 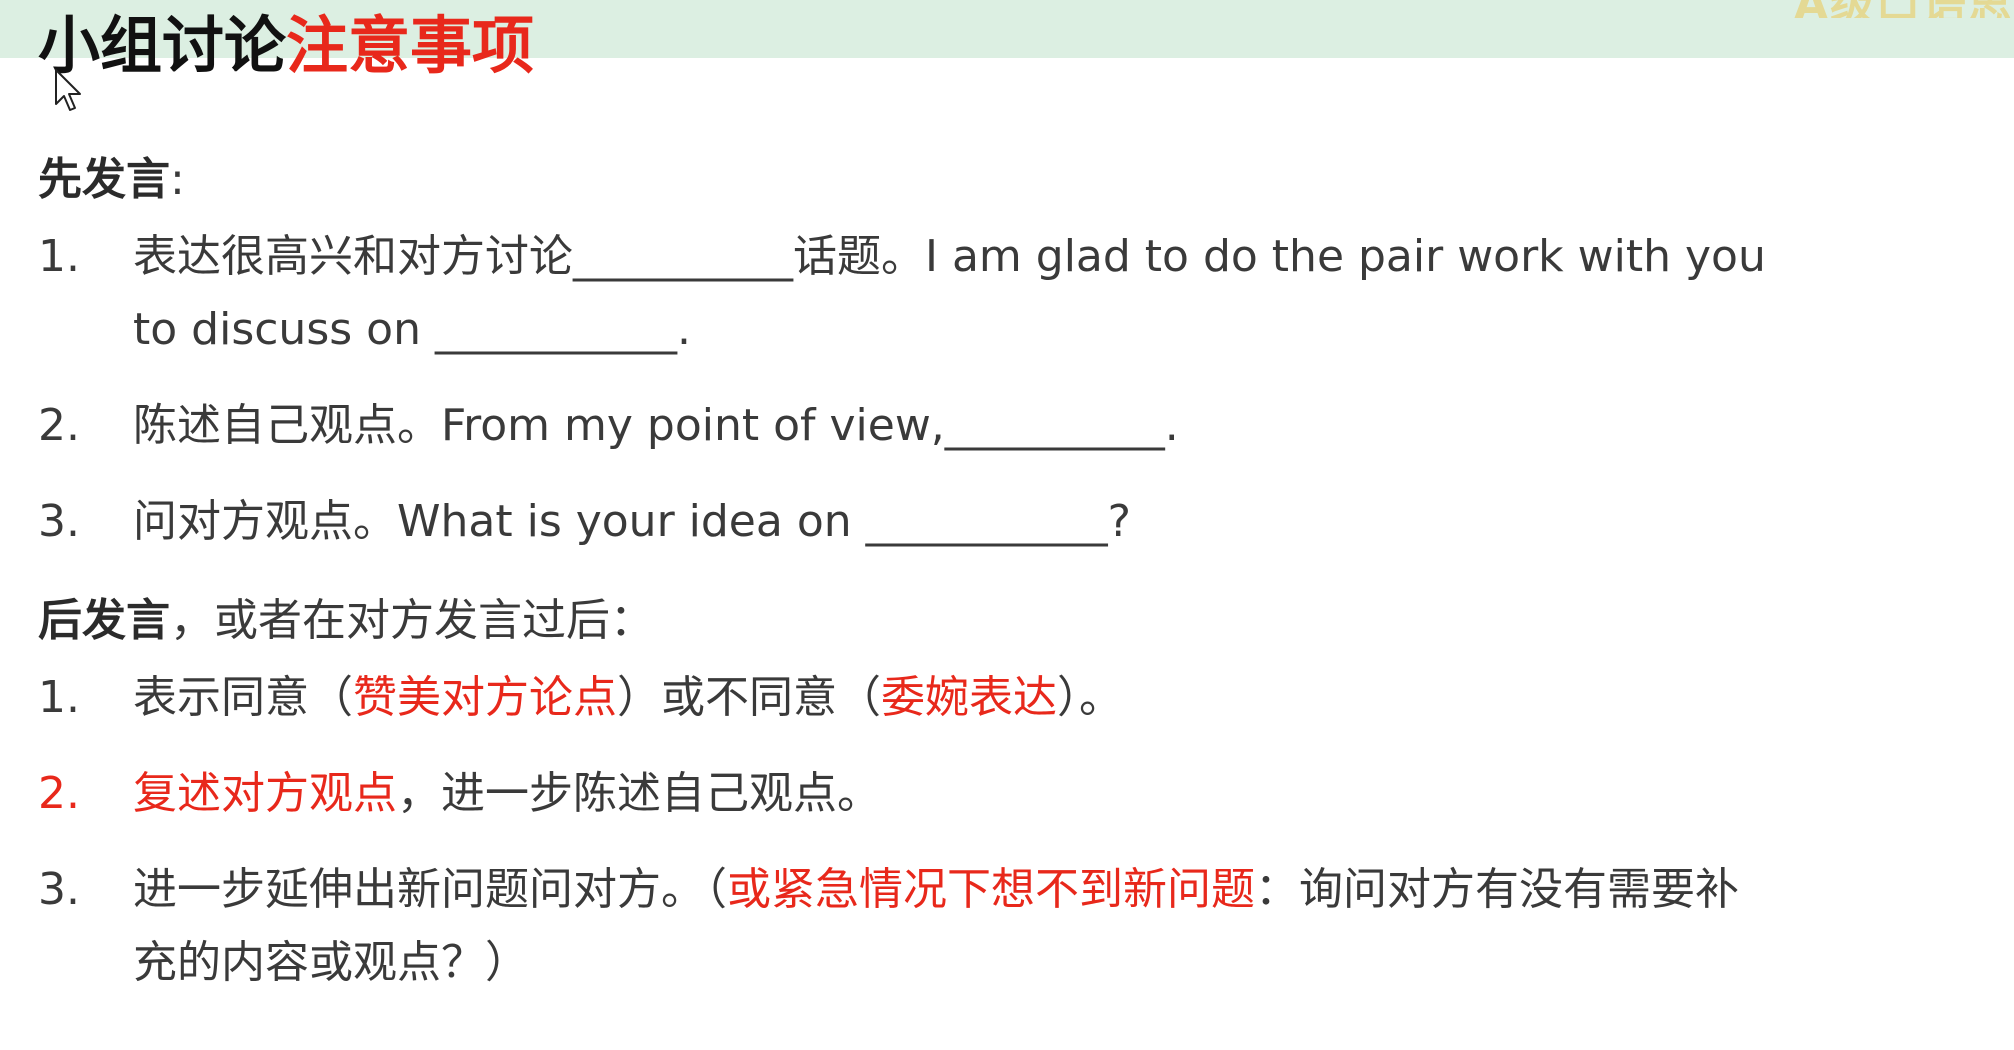 What do you see at coordinates (1864, 9) in the screenshot?
I see `corner-logo: A级口语思` at bounding box center [1864, 9].